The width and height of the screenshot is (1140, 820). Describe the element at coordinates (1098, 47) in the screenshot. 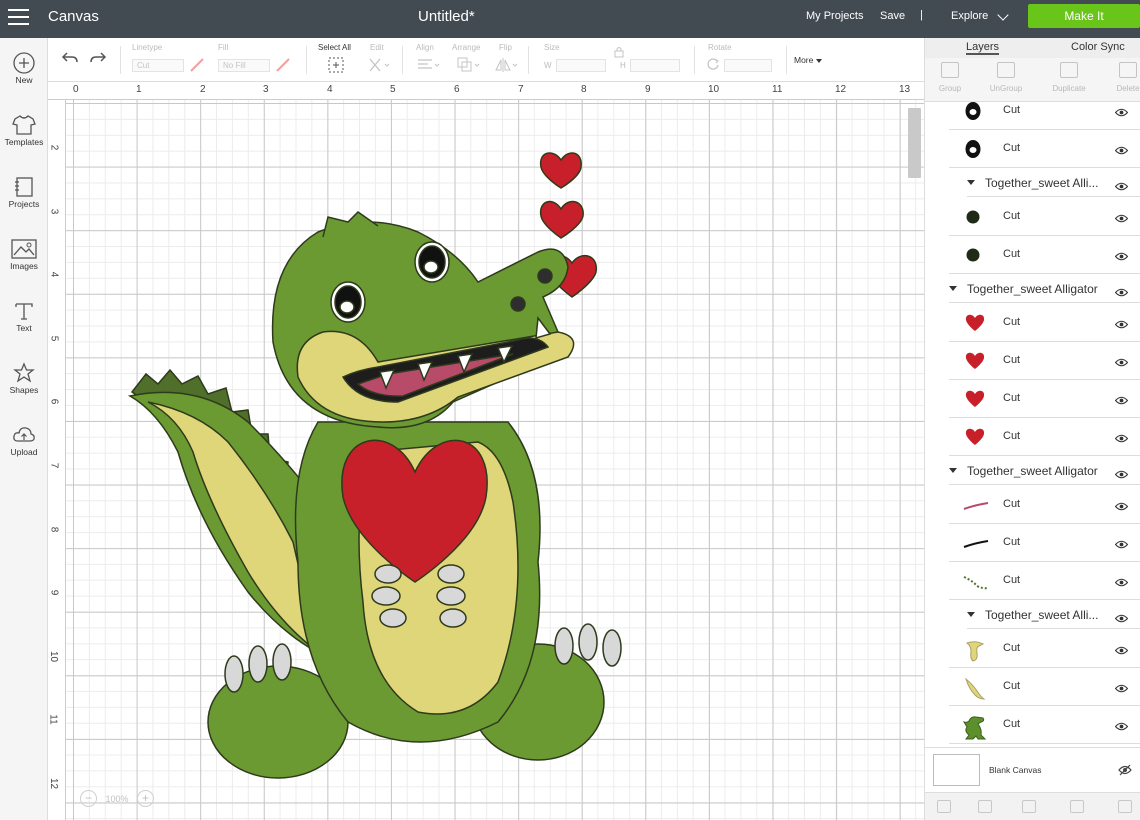

I see `tab-color-sync: Color Sync` at that location.